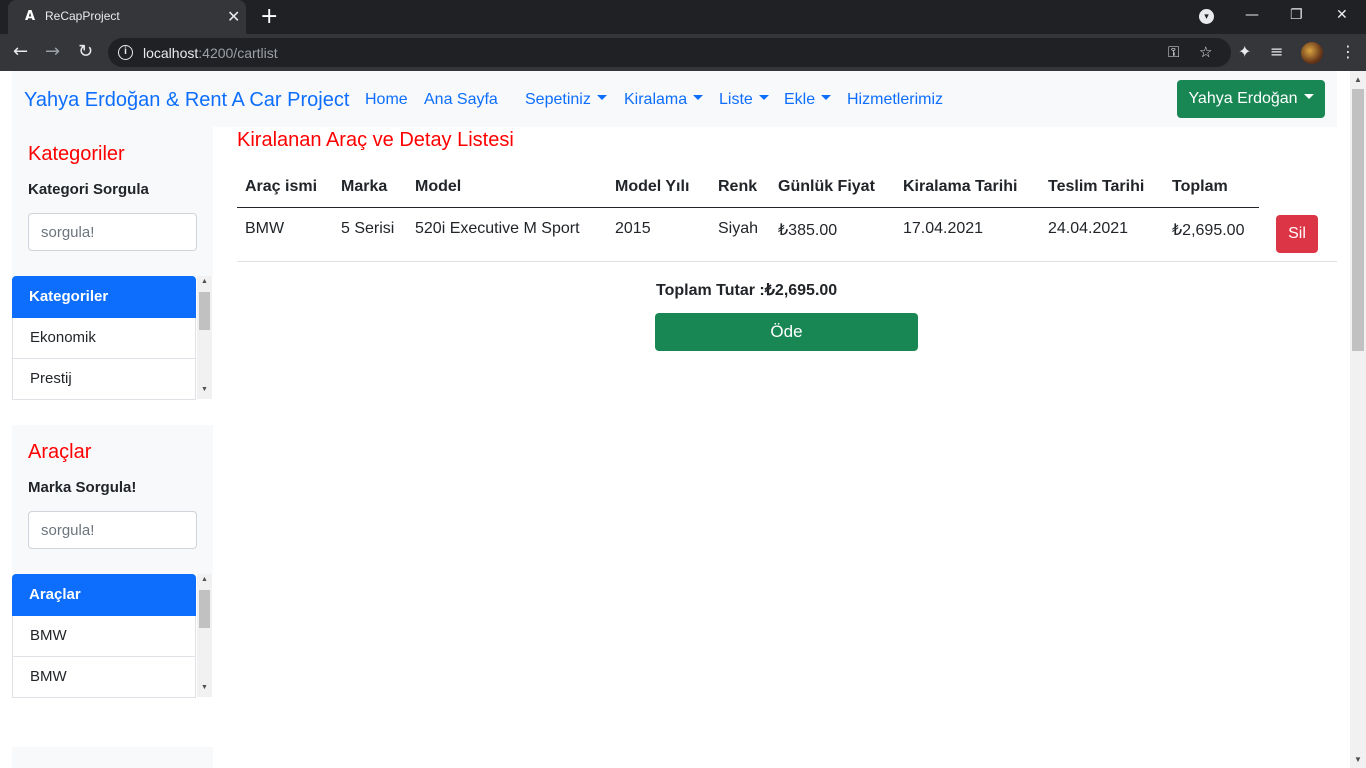  Describe the element at coordinates (1206, 16) in the screenshot. I see `profile-dropdown-icon: ▾` at that location.